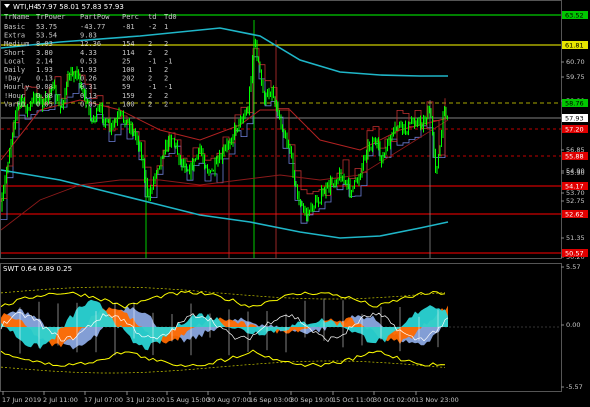  What do you see at coordinates (26, 7) in the screenshot?
I see `symbol-title: WTI,H4` at bounding box center [26, 7].